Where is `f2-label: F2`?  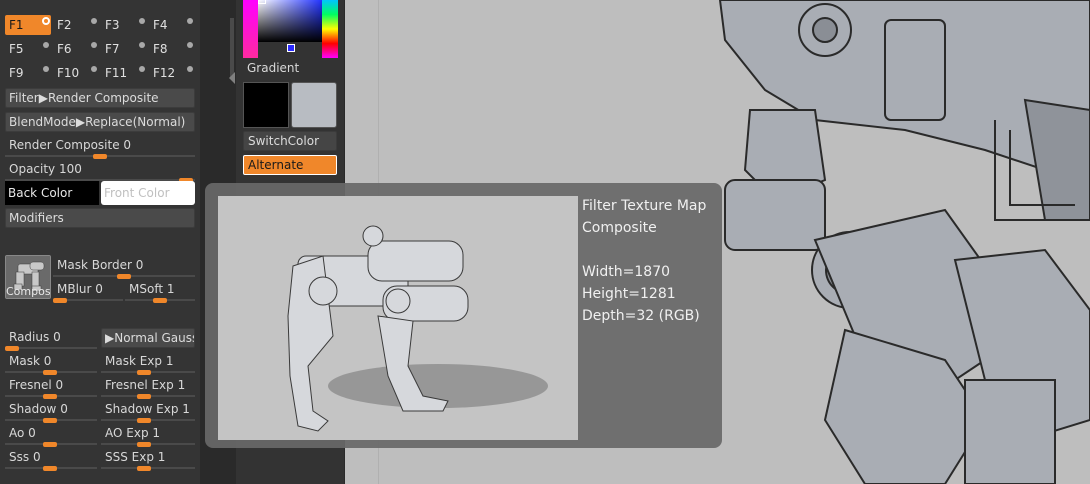 f2-label: F2 is located at coordinates (64, 25).